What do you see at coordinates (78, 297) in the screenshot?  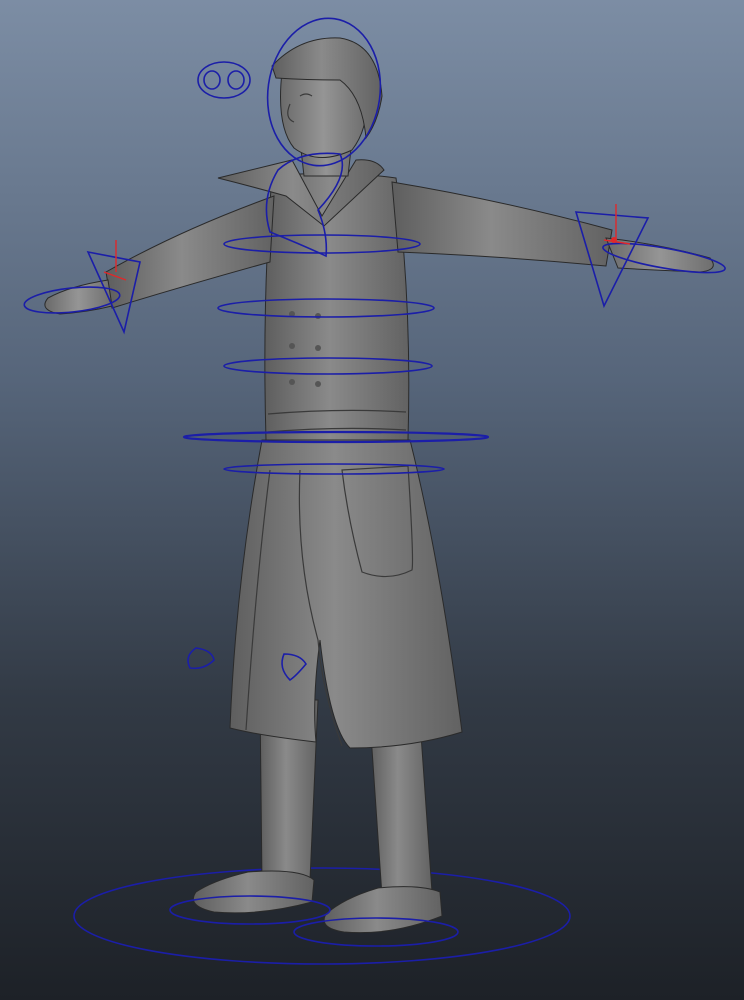 I see `right-hand` at bounding box center [78, 297].